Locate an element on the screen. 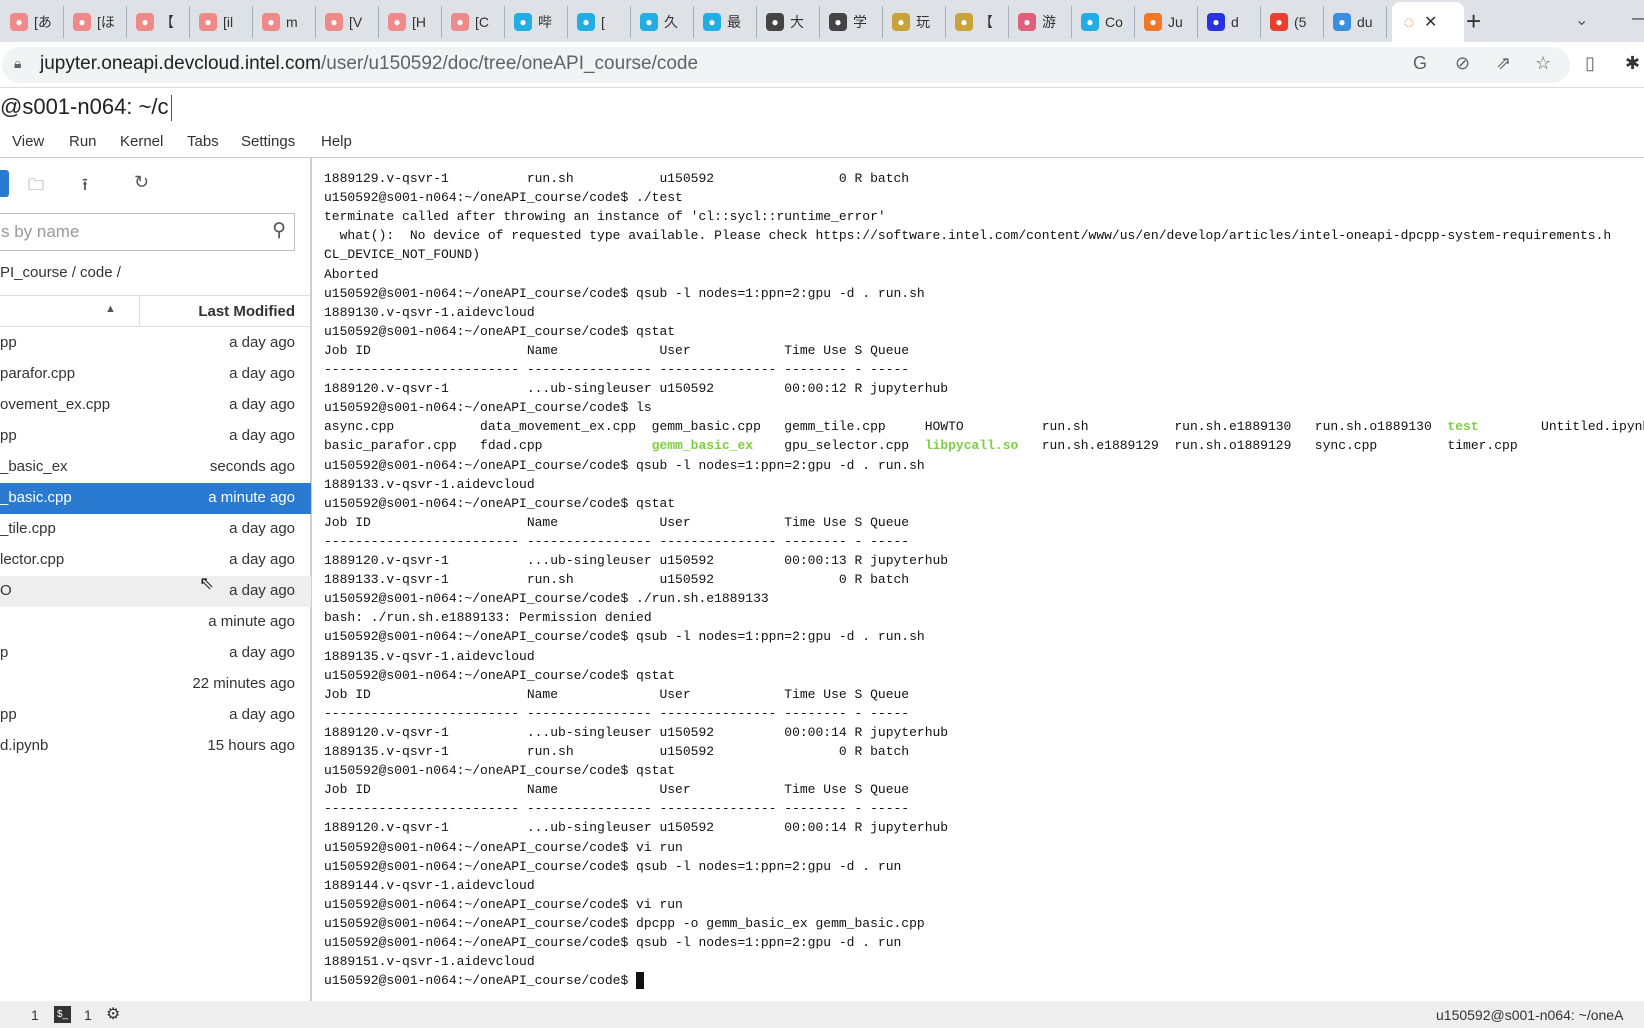  file-list-header: ▲ Last Modified is located at coordinates (155, 311).